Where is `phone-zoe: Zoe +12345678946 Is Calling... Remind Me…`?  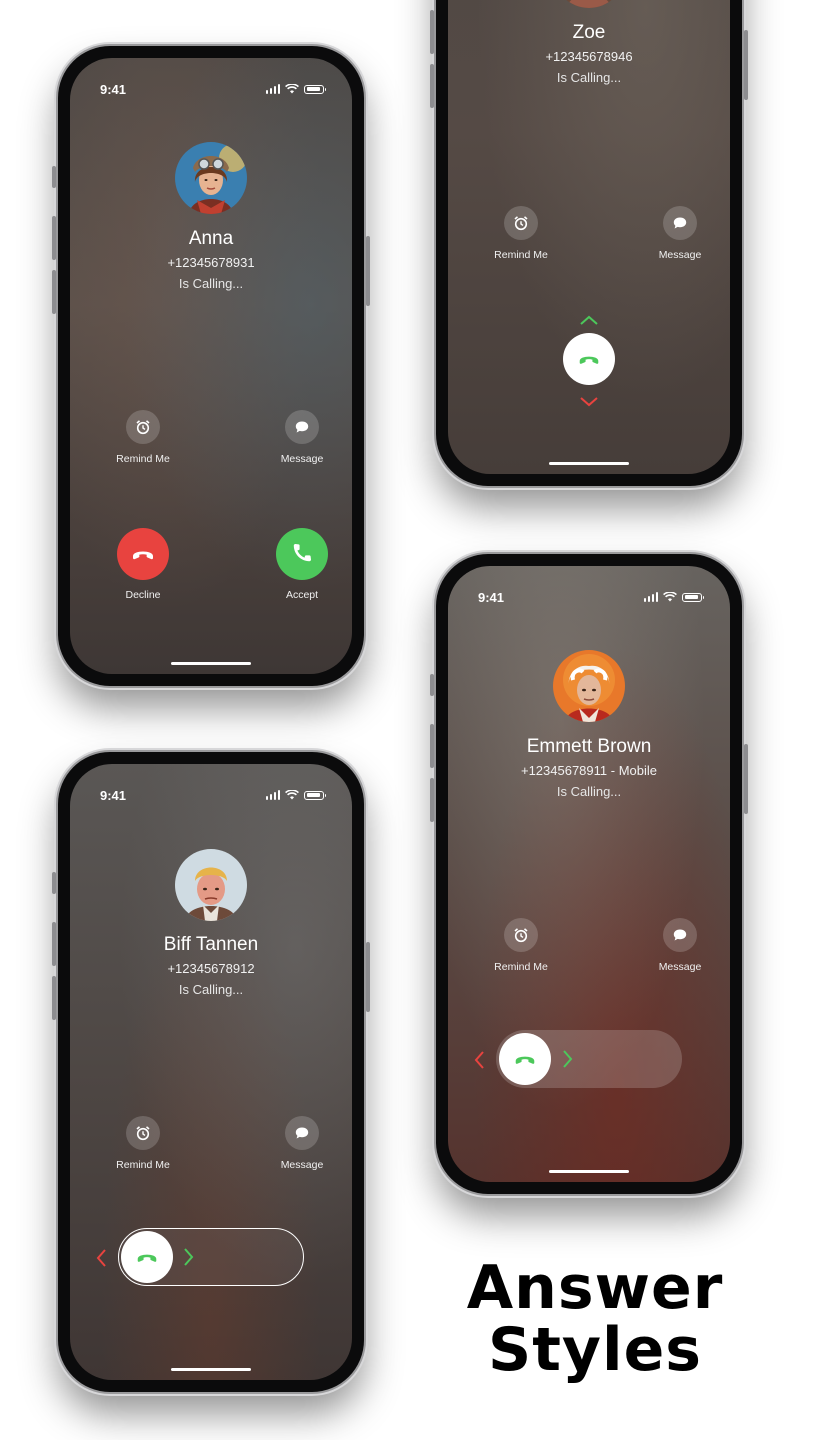 phone-zoe: Zoe +12345678946 Is Calling... Remind Me… is located at coordinates (589, 243).